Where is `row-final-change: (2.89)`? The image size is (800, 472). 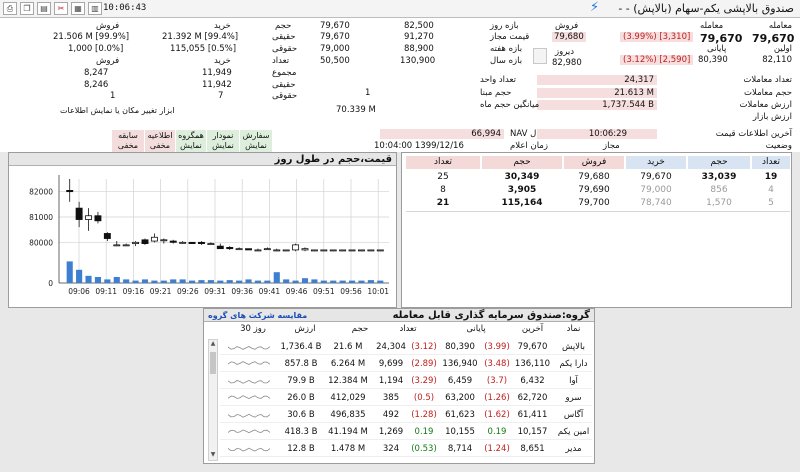 row-final-change: (2.89) is located at coordinates (424, 364).